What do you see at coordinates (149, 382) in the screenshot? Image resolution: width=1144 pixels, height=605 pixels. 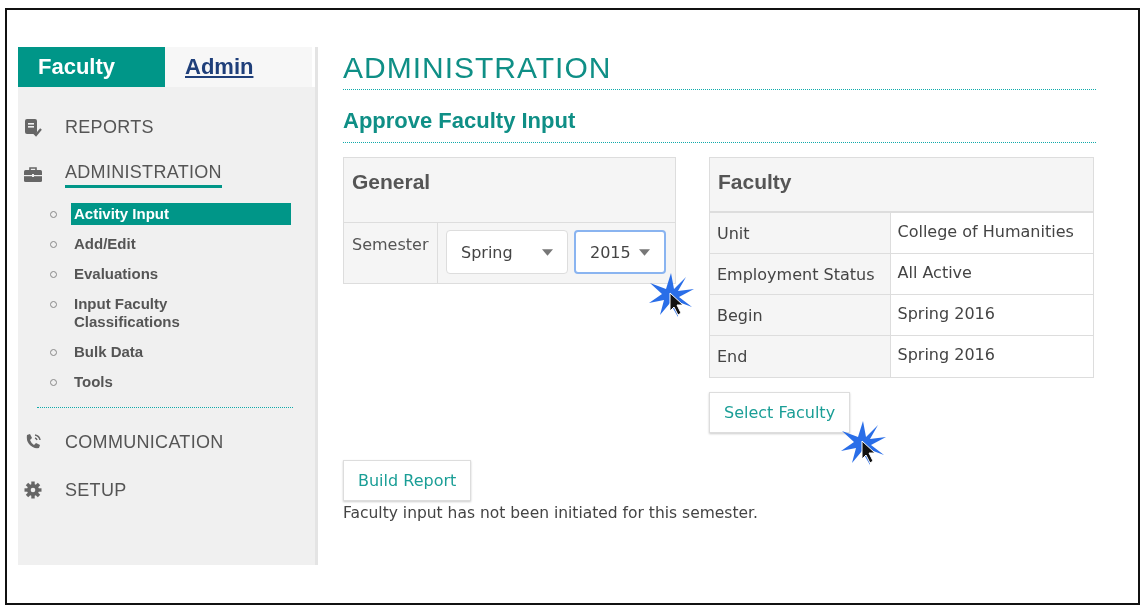 I see `submenu-item: Tools` at bounding box center [149, 382].